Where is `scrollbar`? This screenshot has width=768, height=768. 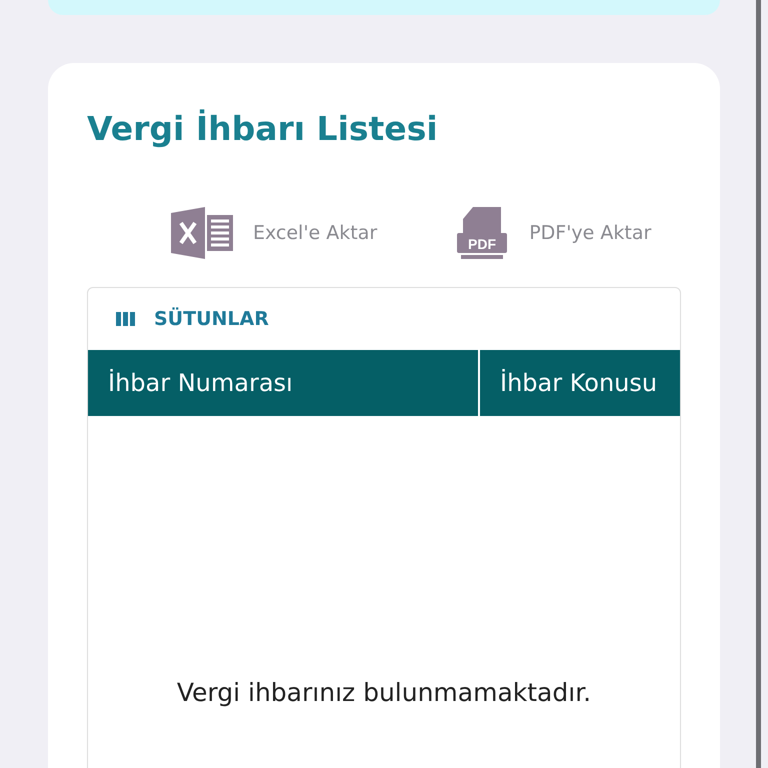 scrollbar is located at coordinates (758, 384).